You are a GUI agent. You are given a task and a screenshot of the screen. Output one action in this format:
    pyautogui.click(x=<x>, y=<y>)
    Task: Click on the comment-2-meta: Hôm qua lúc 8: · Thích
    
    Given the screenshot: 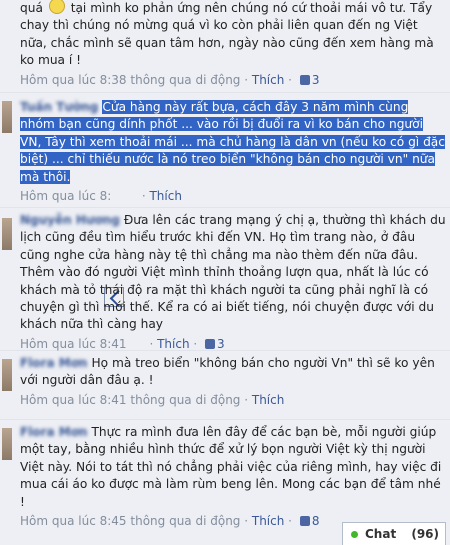 What is the action you would take?
    pyautogui.click(x=101, y=196)
    